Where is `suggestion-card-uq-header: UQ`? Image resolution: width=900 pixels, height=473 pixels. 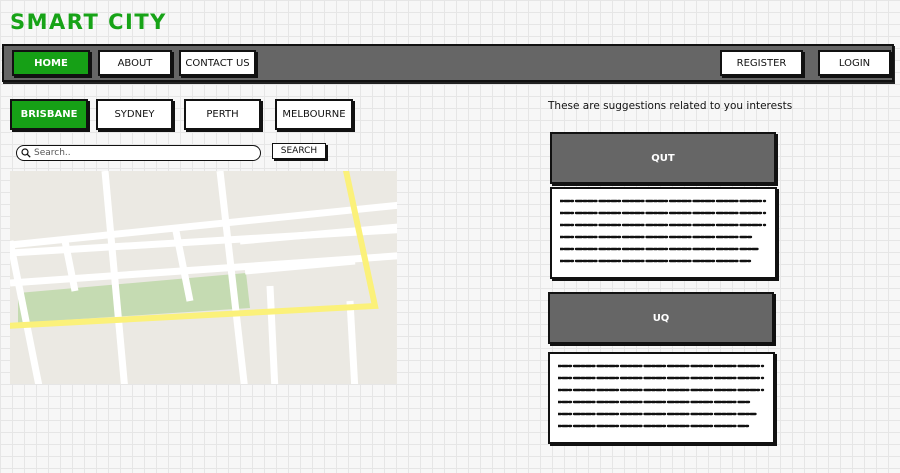
suggestion-card-uq-header: UQ is located at coordinates (661, 318).